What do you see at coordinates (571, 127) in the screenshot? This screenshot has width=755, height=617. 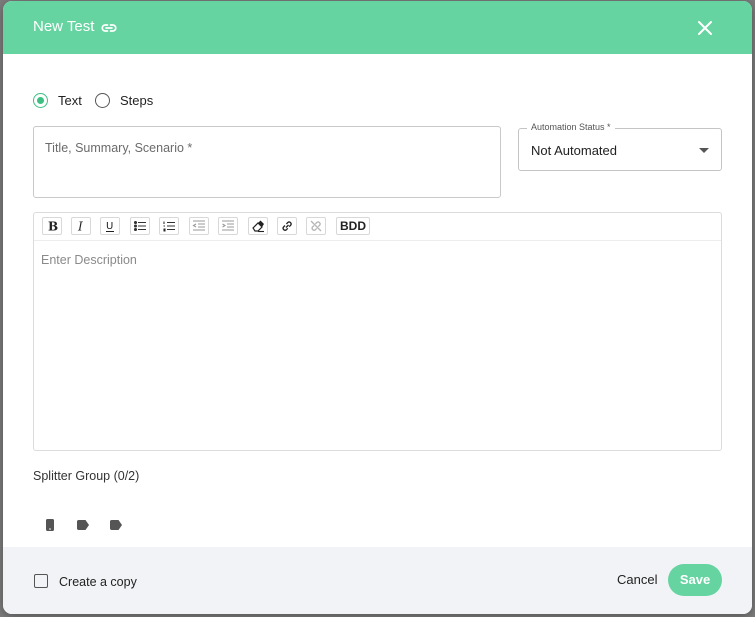 I see `automation-status-label: Automation Status *` at bounding box center [571, 127].